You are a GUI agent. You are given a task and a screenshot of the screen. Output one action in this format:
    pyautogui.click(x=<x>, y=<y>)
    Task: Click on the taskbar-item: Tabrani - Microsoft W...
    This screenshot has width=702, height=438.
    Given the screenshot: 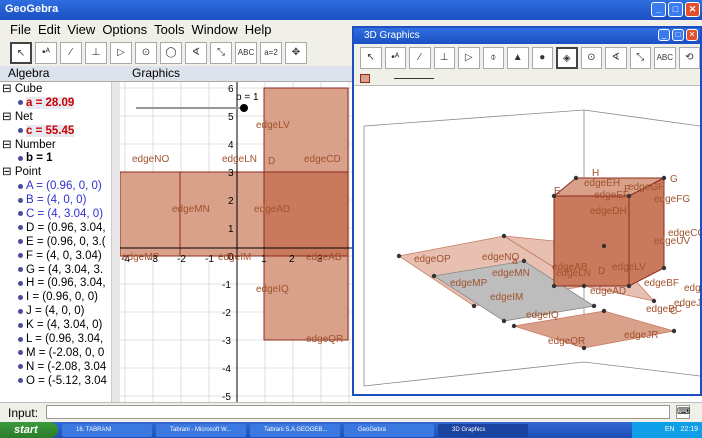 What is the action you would take?
    pyautogui.click(x=201, y=430)
    